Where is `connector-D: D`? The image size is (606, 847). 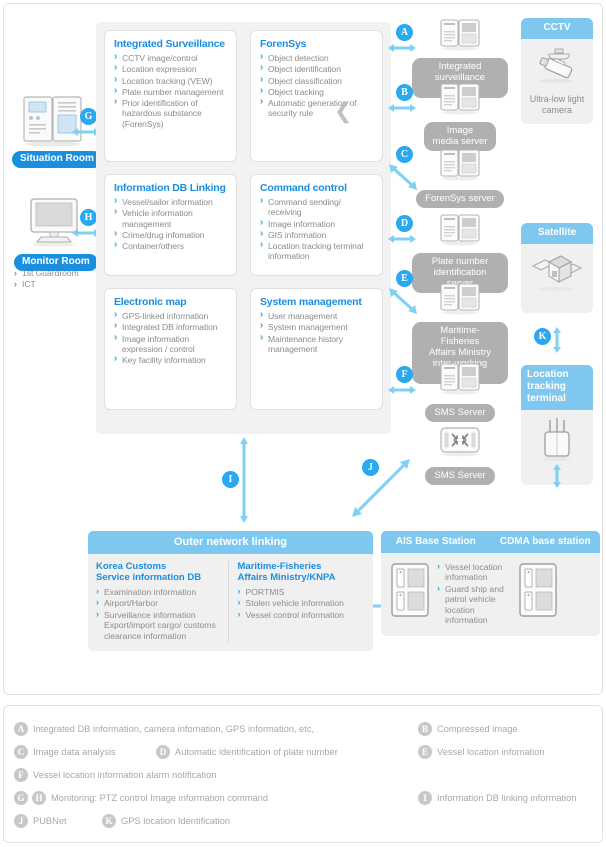
connector-D: D is located at coordinates (404, 223).